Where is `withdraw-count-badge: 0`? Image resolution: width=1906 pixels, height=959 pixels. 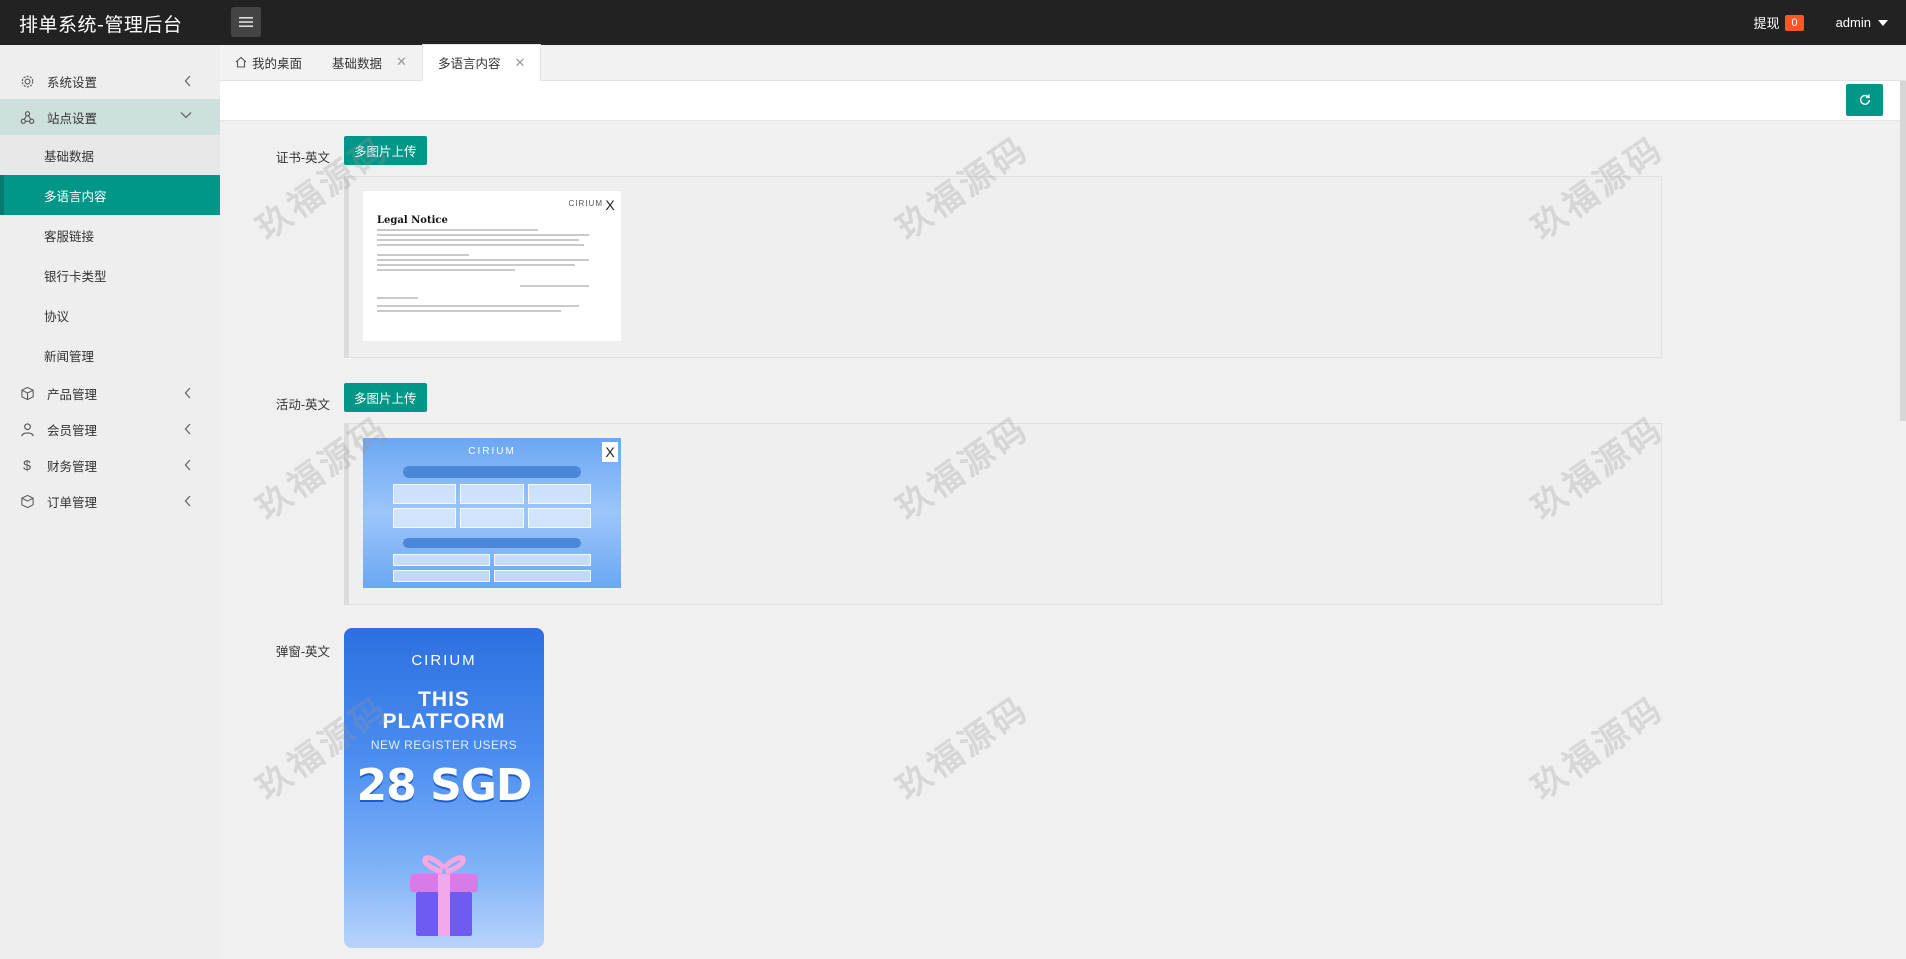 withdraw-count-badge: 0 is located at coordinates (1794, 22).